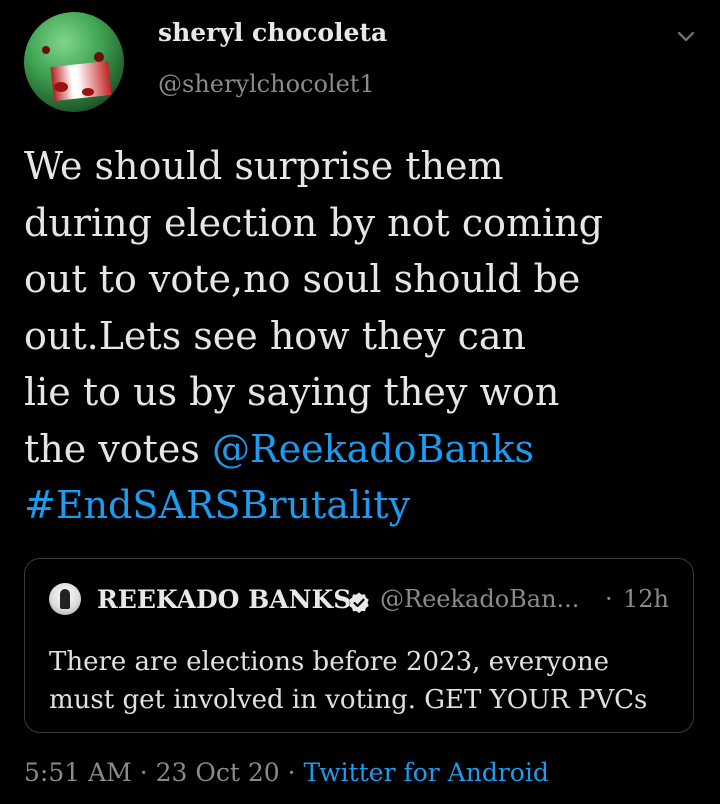 The width and height of the screenshot is (720, 804). What do you see at coordinates (646, 599) in the screenshot?
I see `quoted-timestamp: 12h` at bounding box center [646, 599].